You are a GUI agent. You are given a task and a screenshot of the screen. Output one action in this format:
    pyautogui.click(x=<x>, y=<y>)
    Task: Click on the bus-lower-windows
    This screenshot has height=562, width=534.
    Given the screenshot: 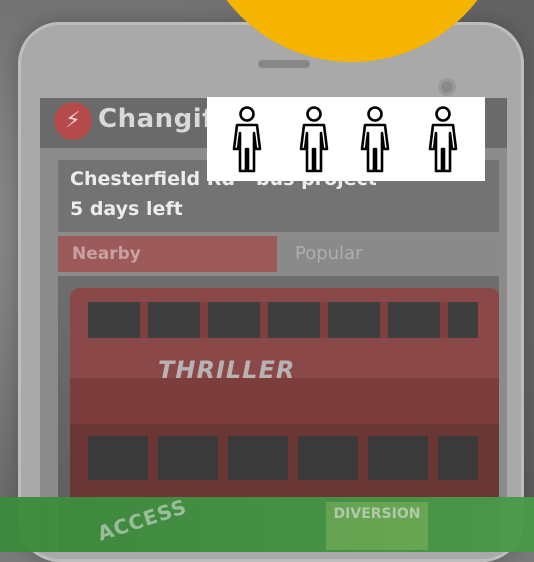 What is the action you would take?
    pyautogui.click(x=283, y=458)
    